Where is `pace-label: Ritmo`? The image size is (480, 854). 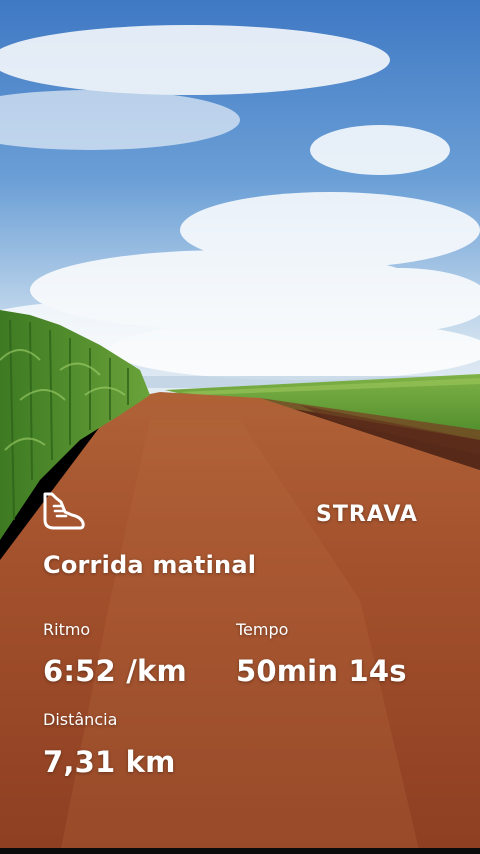 pace-label: Ritmo is located at coordinates (67, 629).